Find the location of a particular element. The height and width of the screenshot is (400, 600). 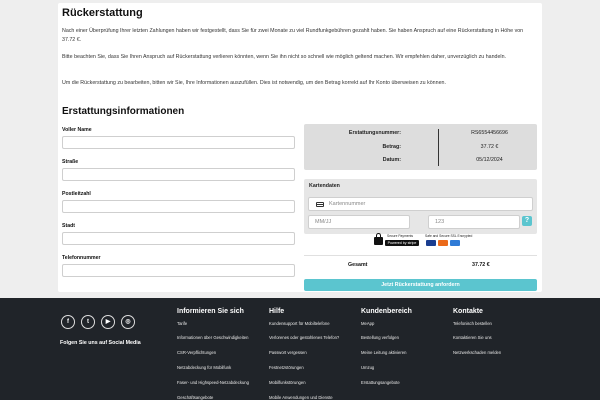

refund-number-label: Erstattungsnummer: is located at coordinates (374, 133).